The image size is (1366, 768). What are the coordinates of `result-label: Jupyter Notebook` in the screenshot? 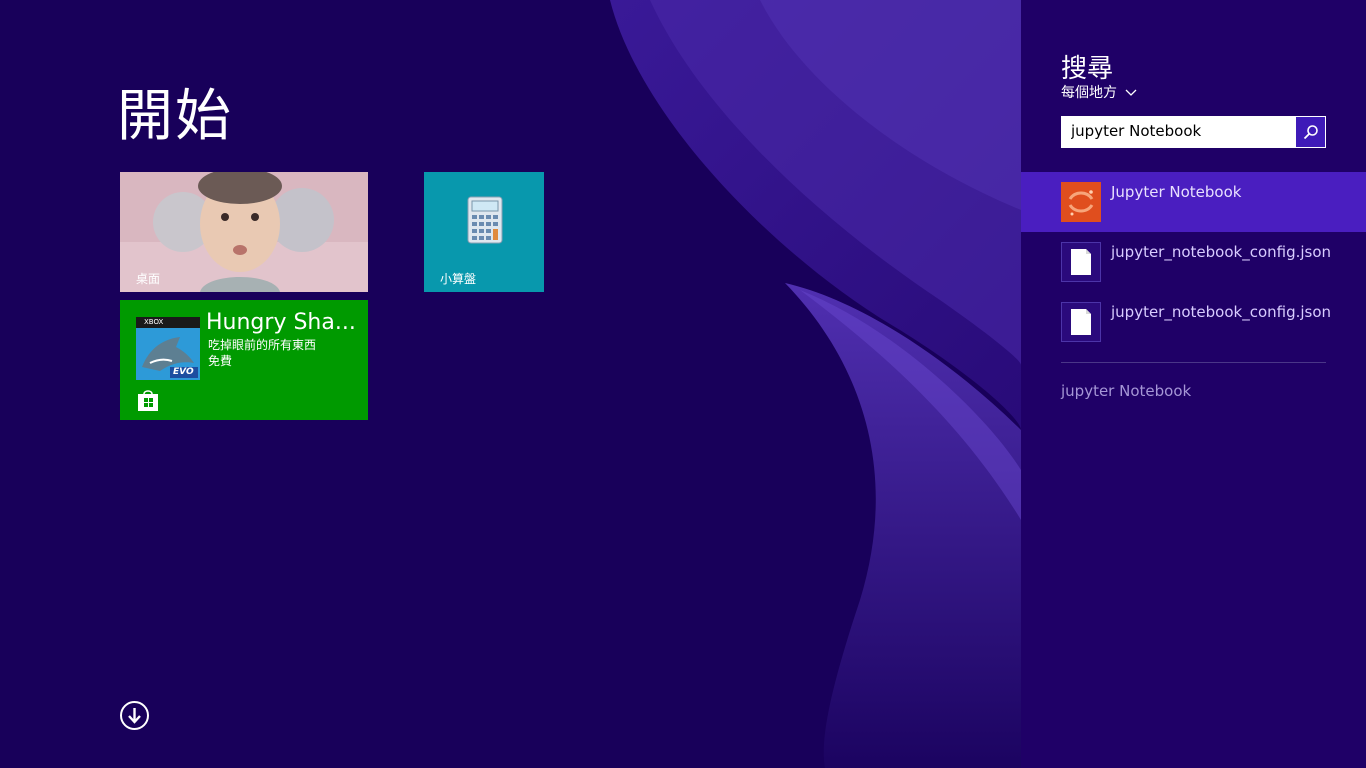 It's located at (1176, 192).